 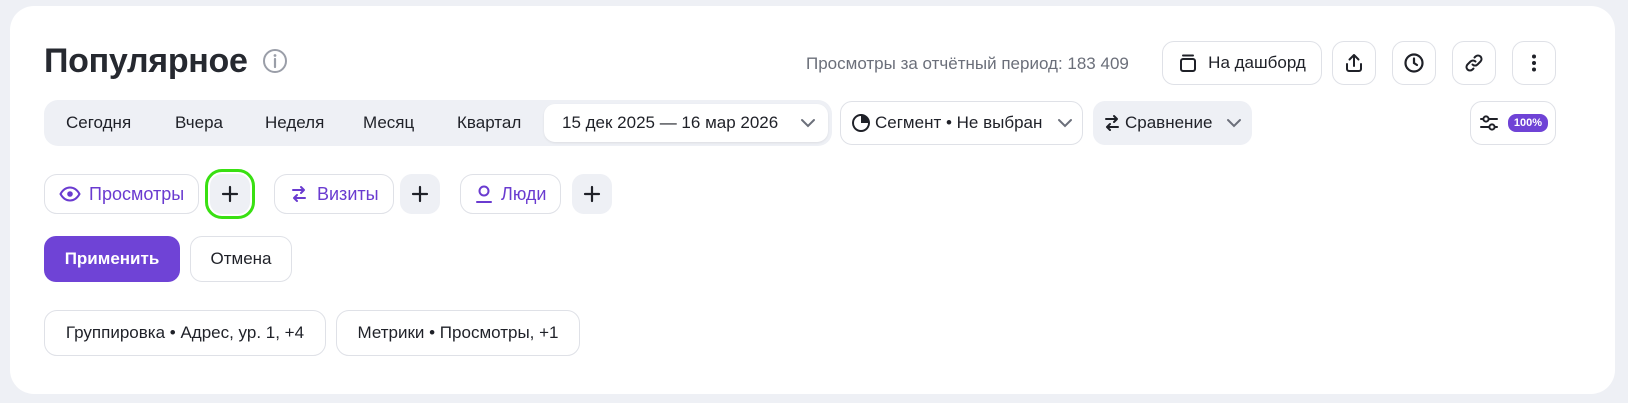 I want to click on period-month: Месяц, so click(x=388, y=123).